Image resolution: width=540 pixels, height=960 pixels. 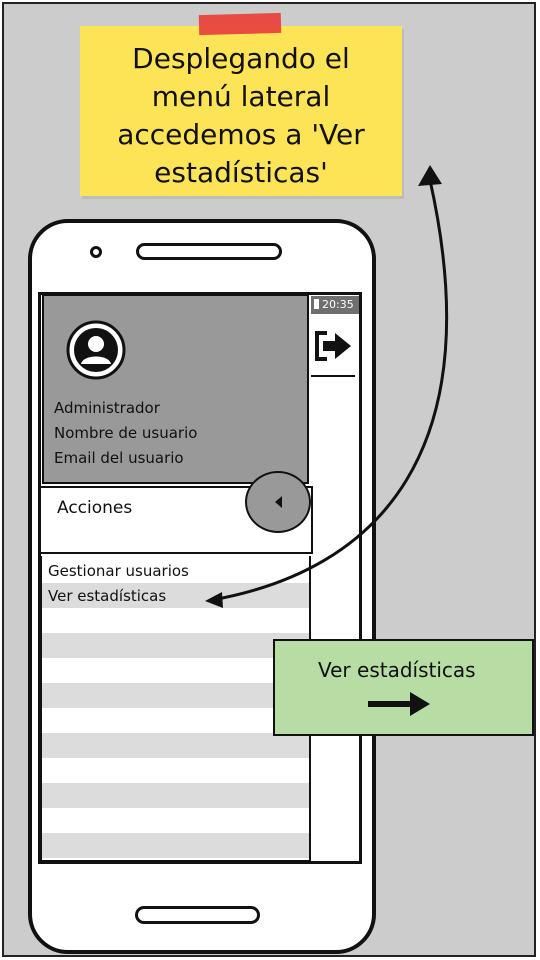 I want to click on status-bar: 20:35, so click(x=335, y=305).